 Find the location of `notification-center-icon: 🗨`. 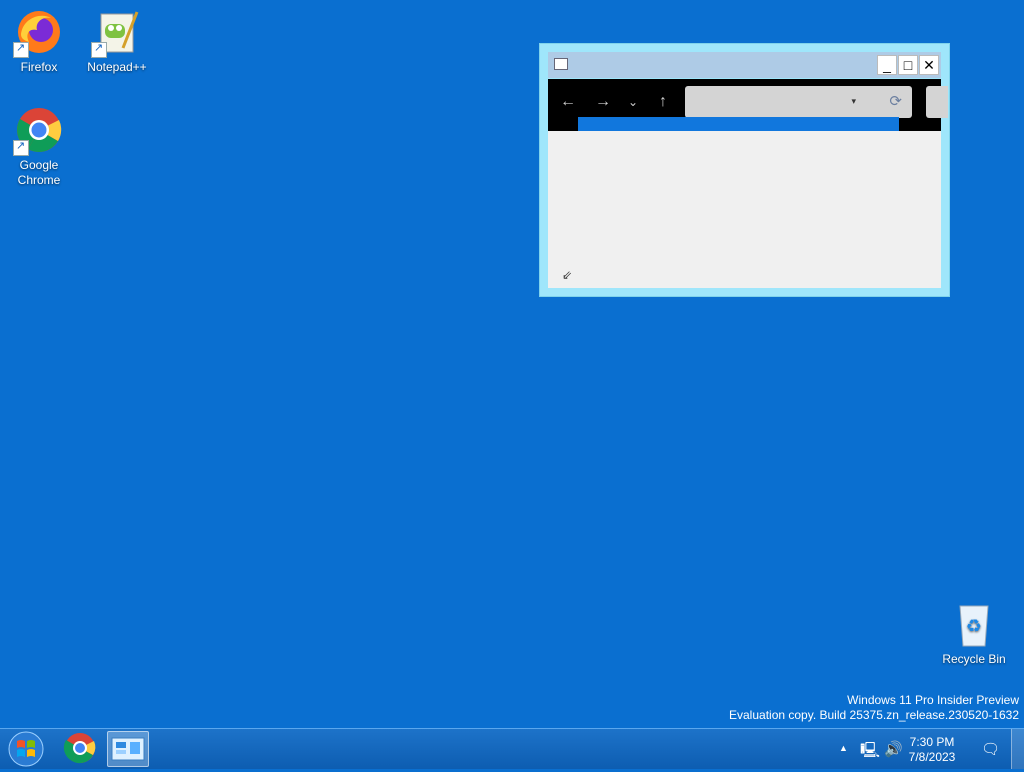

notification-center-icon: 🗨 is located at coordinates (990, 749).